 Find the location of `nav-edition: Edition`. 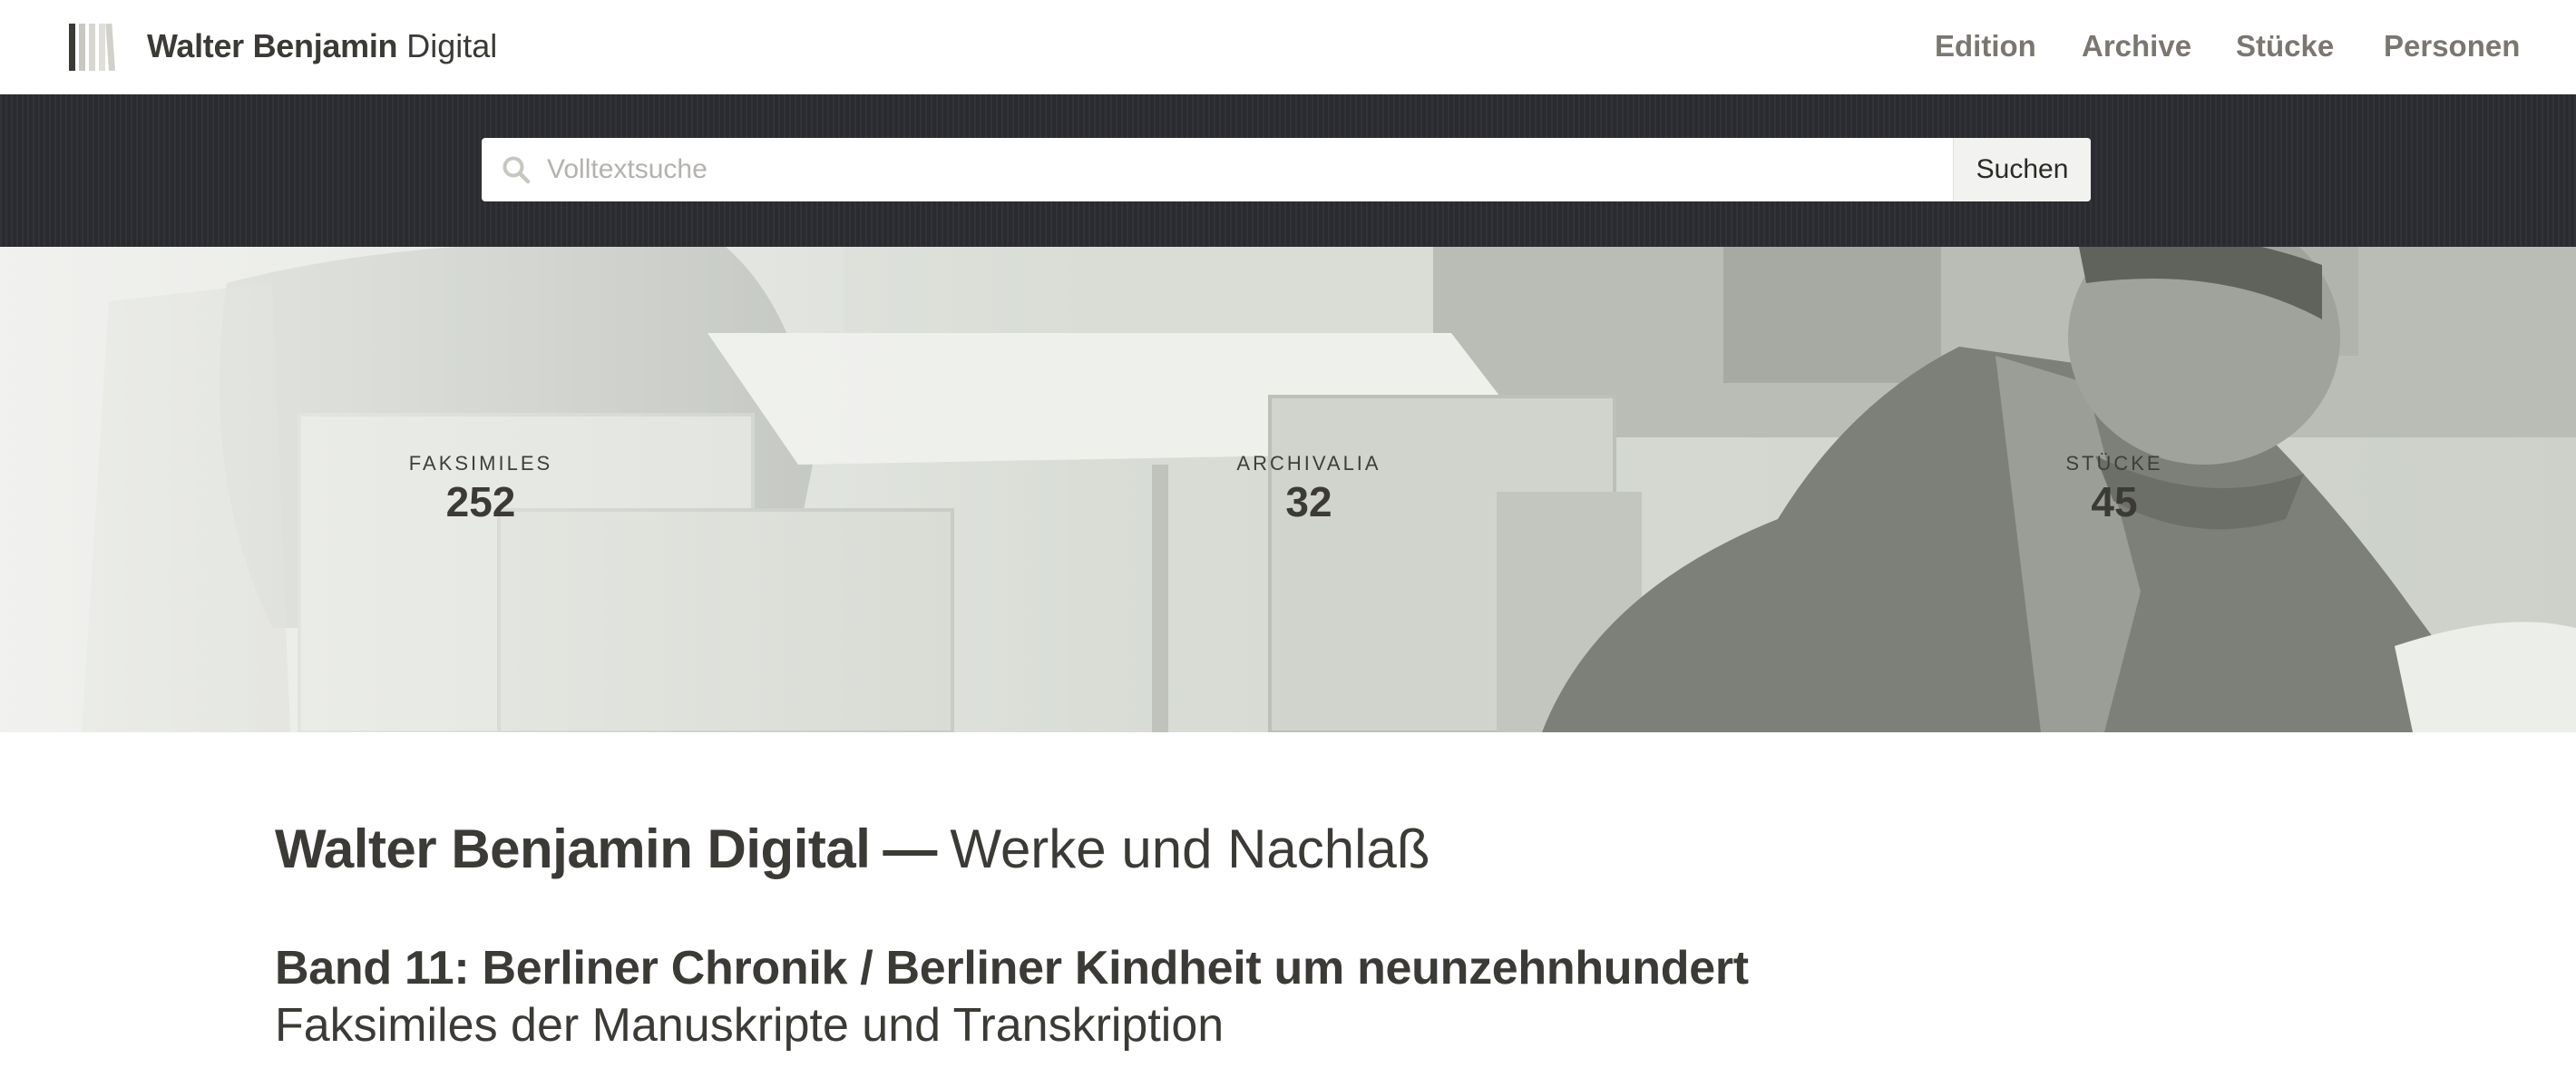

nav-edition: Edition is located at coordinates (1985, 46).